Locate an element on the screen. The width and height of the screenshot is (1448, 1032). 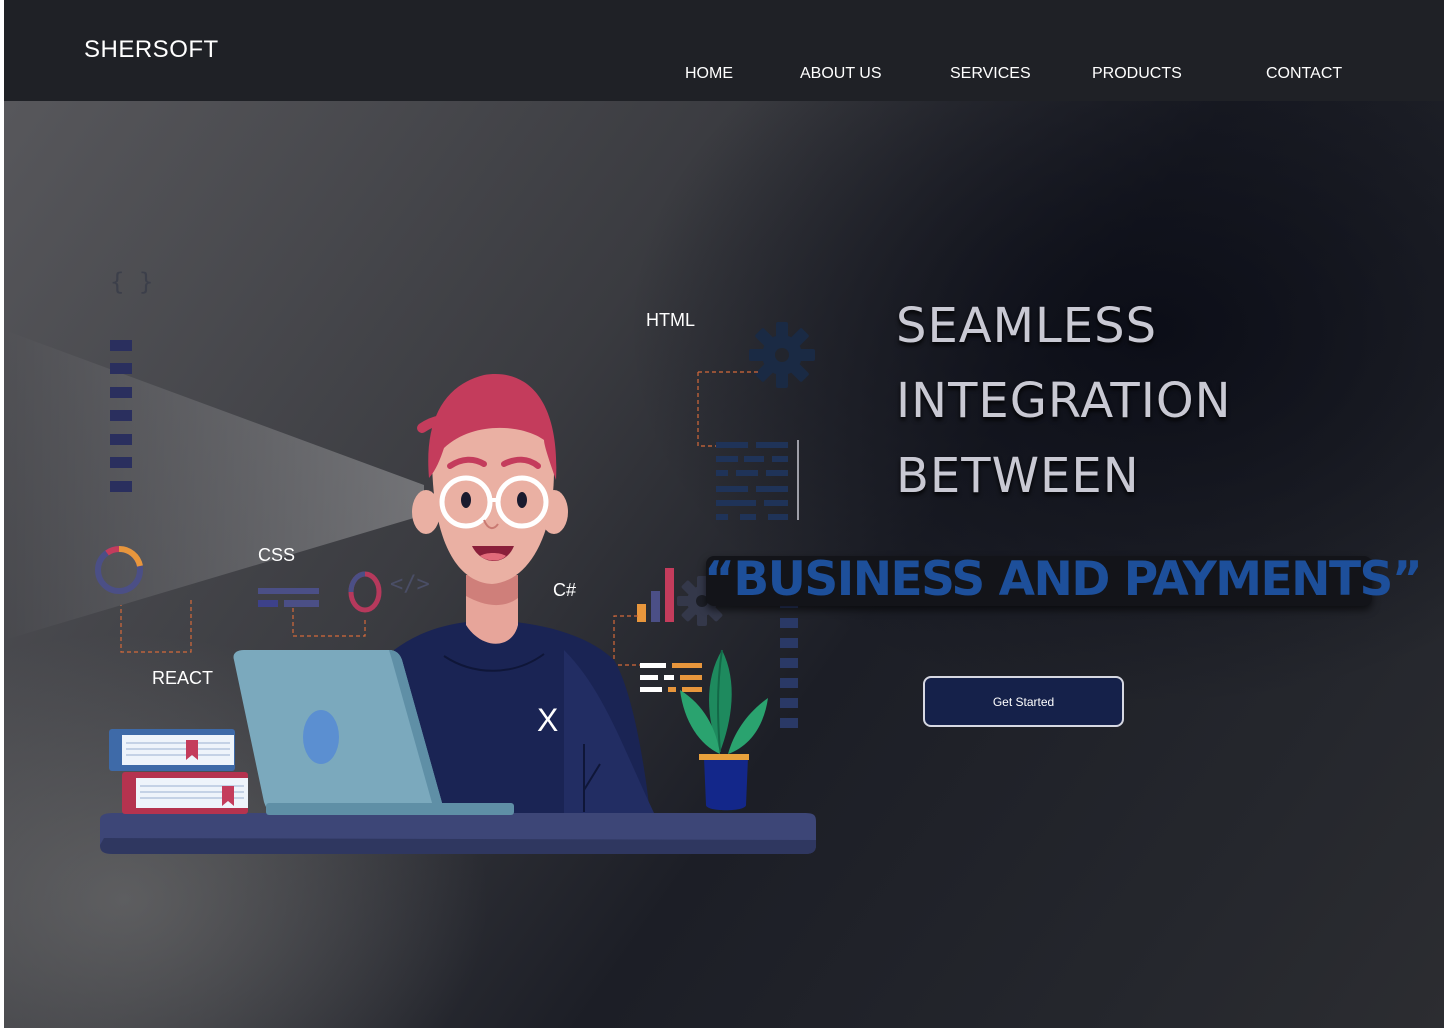
css-label: CSS is located at coordinates (277, 555).